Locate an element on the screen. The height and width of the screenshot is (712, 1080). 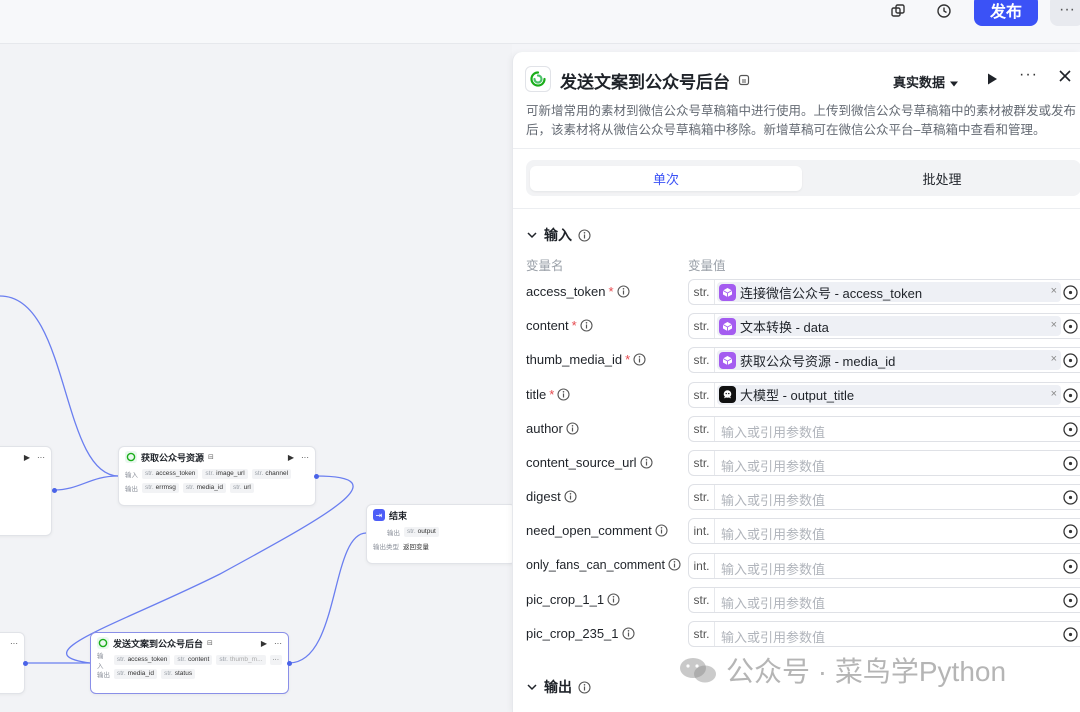
placeholder-text: 输入或引用参数值 is located at coordinates (773, 501).